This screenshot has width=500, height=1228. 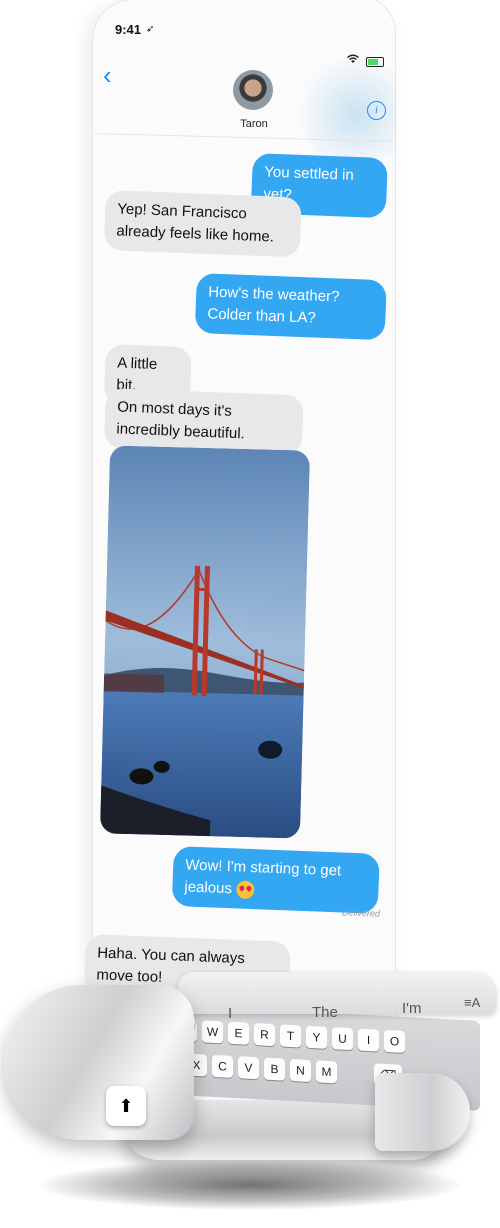 What do you see at coordinates (325, 1012) in the screenshot?
I see `suggestion-item: The` at bounding box center [325, 1012].